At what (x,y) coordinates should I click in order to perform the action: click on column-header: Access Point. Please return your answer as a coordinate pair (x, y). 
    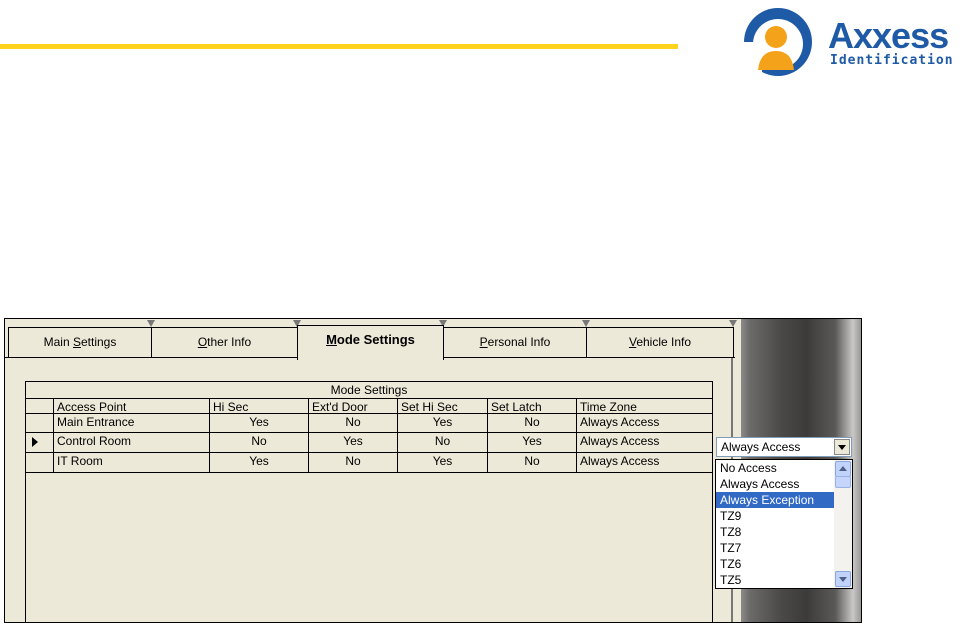
    Looking at the image, I should click on (132, 406).